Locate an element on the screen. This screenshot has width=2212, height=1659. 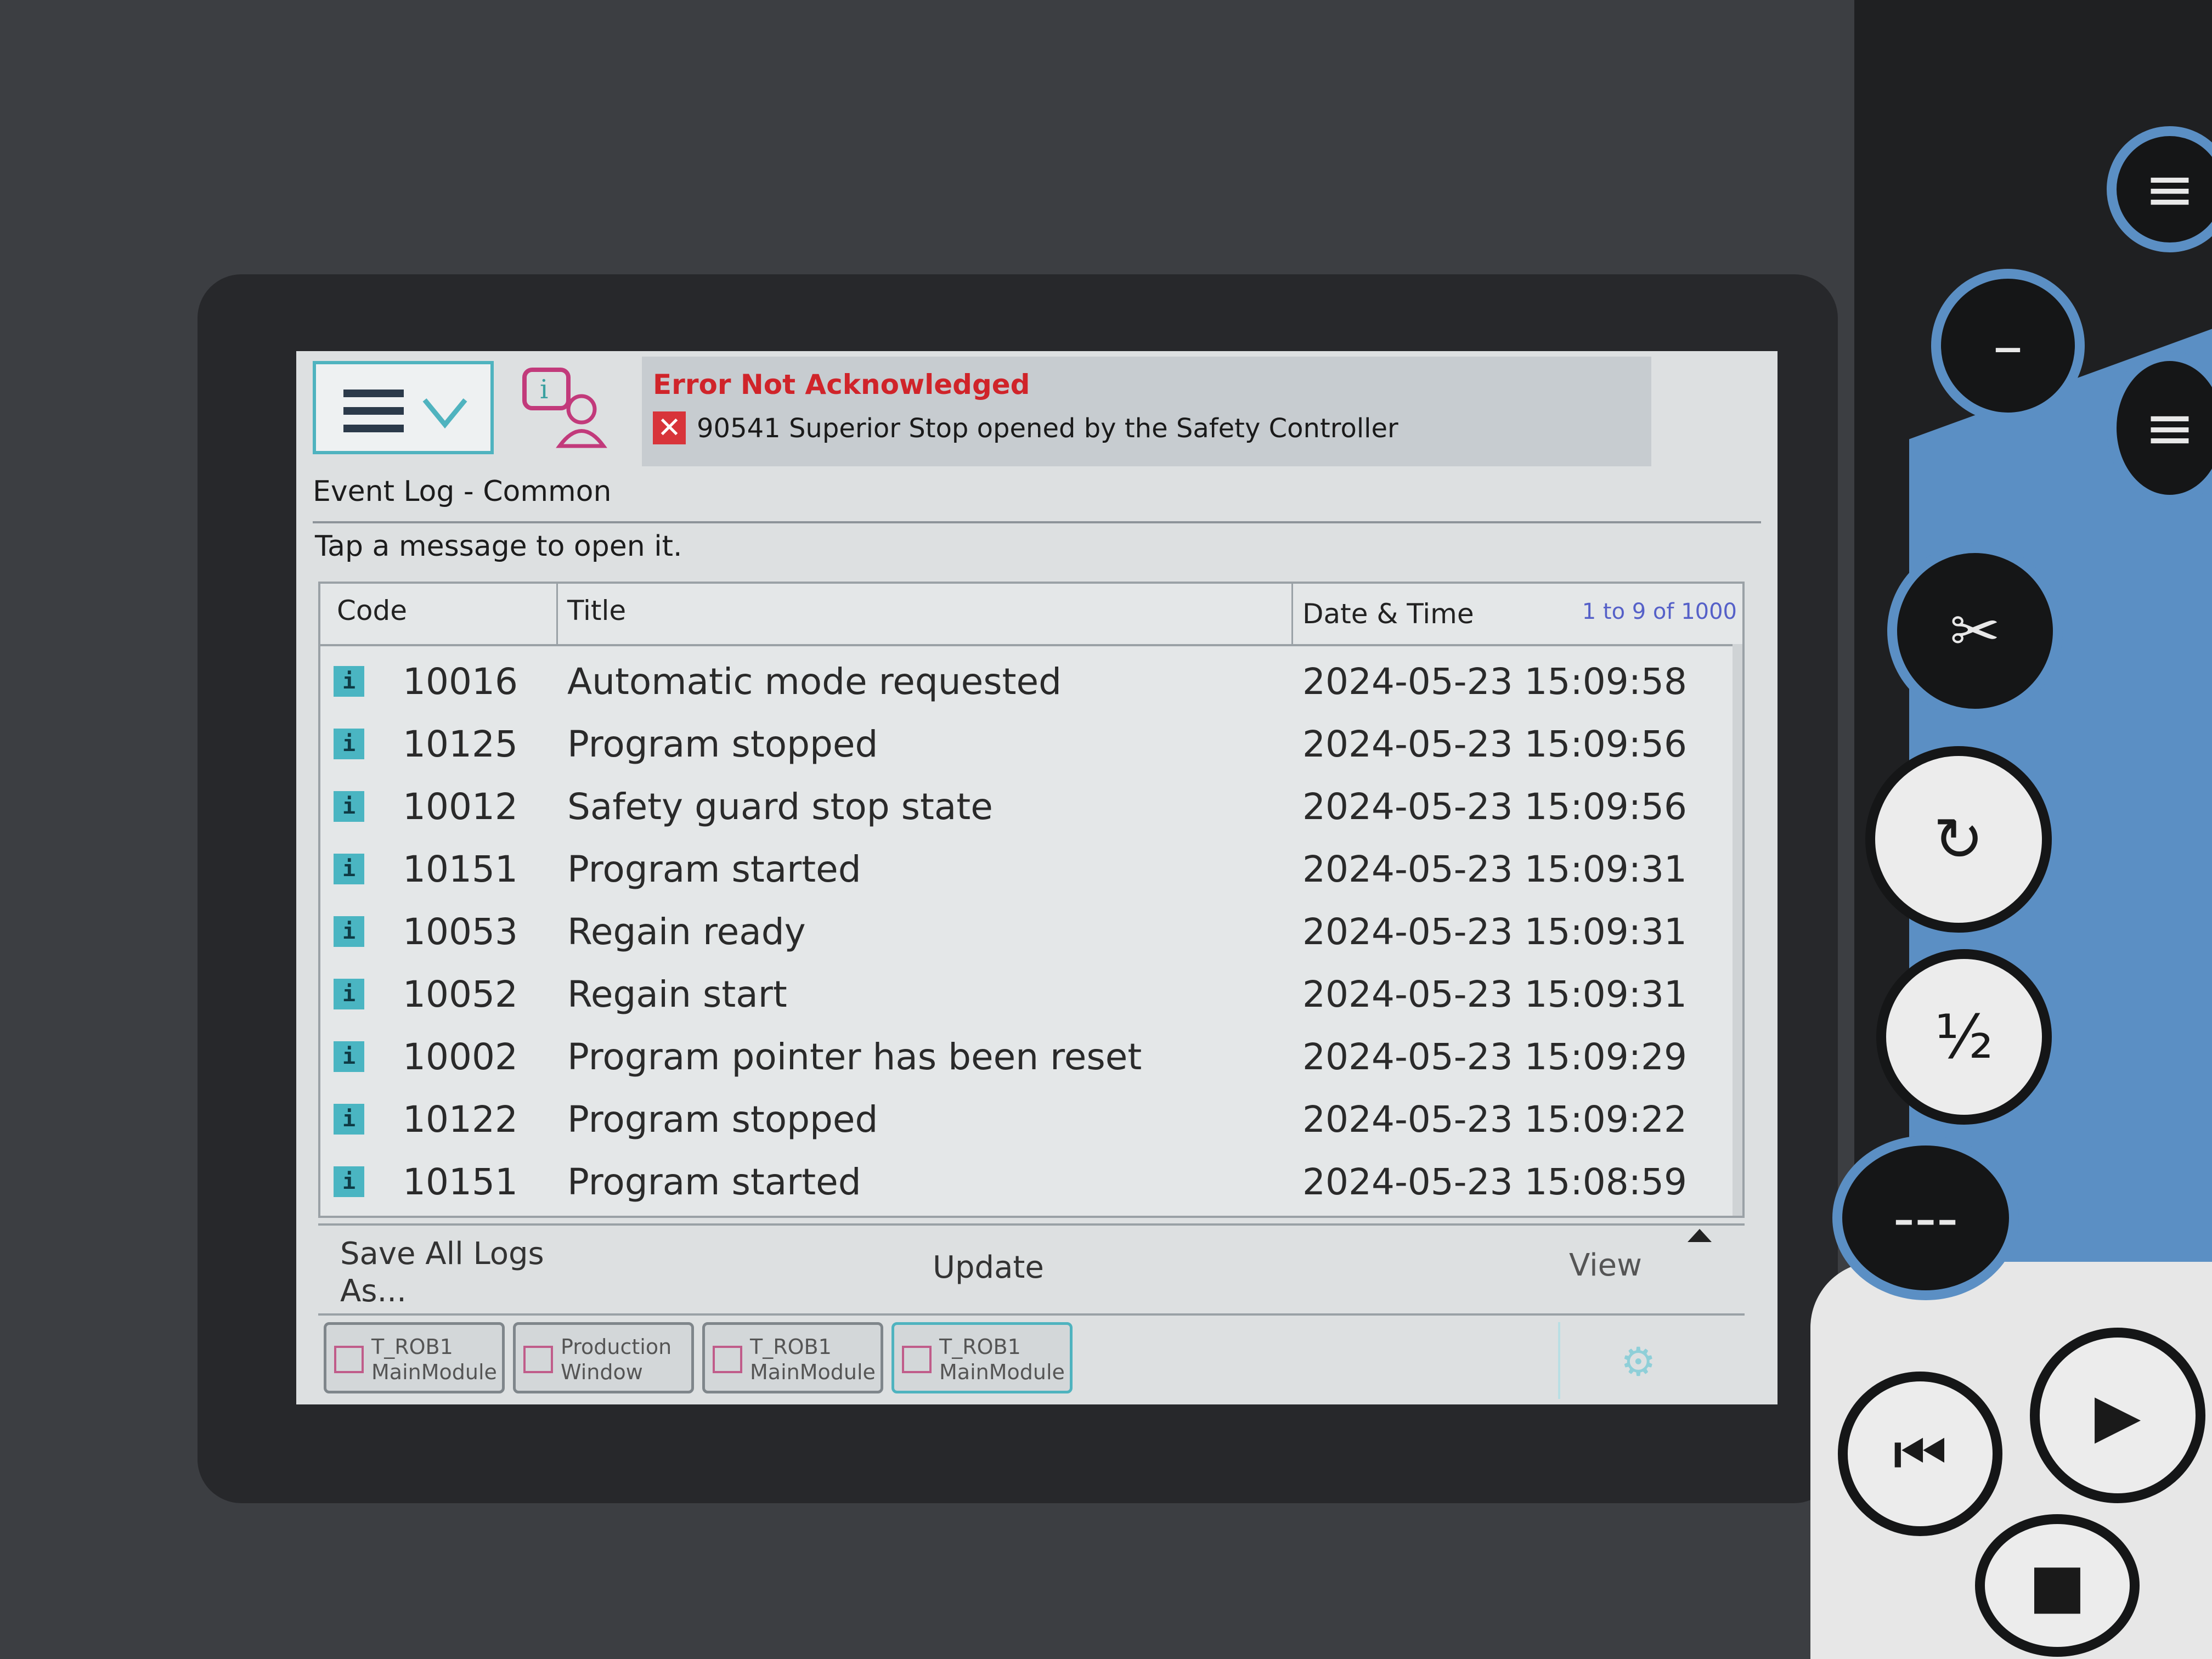
stop-key: ■ is located at coordinates (2057, 1586).